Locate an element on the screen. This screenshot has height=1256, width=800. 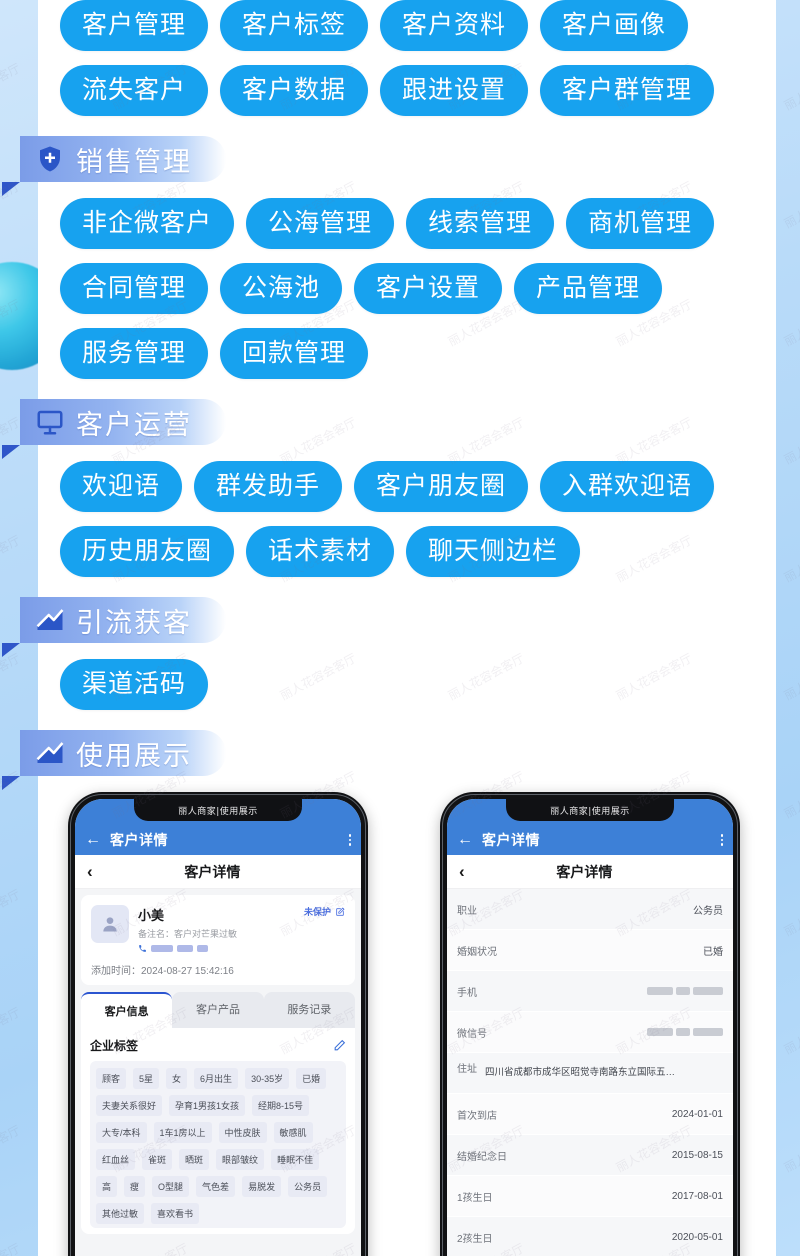
nav-pill-客户朋友圈: 客户朋友圈 is located at coordinates (441, 486).